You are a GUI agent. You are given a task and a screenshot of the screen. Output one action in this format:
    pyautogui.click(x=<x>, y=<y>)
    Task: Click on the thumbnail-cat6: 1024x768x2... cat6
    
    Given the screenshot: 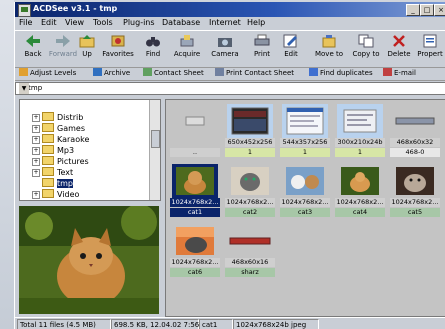 What is the action you would take?
    pyautogui.click(x=195, y=251)
    